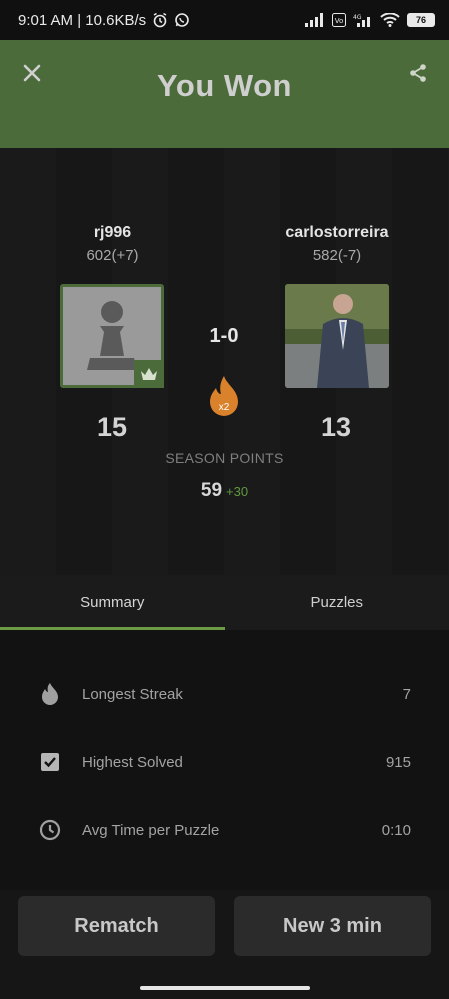 The image size is (449, 999). What do you see at coordinates (132, 694) in the screenshot?
I see `stat-label: Longest Streak` at bounding box center [132, 694].